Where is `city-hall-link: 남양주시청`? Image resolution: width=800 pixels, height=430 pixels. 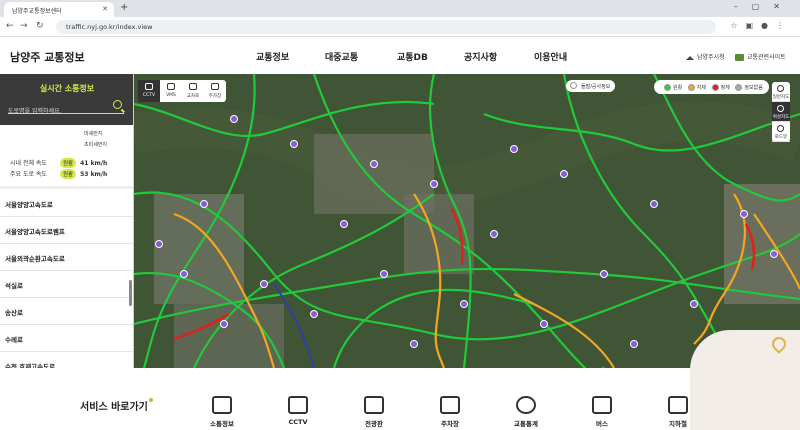 city-hall-link: 남양주시청 is located at coordinates (705, 56).